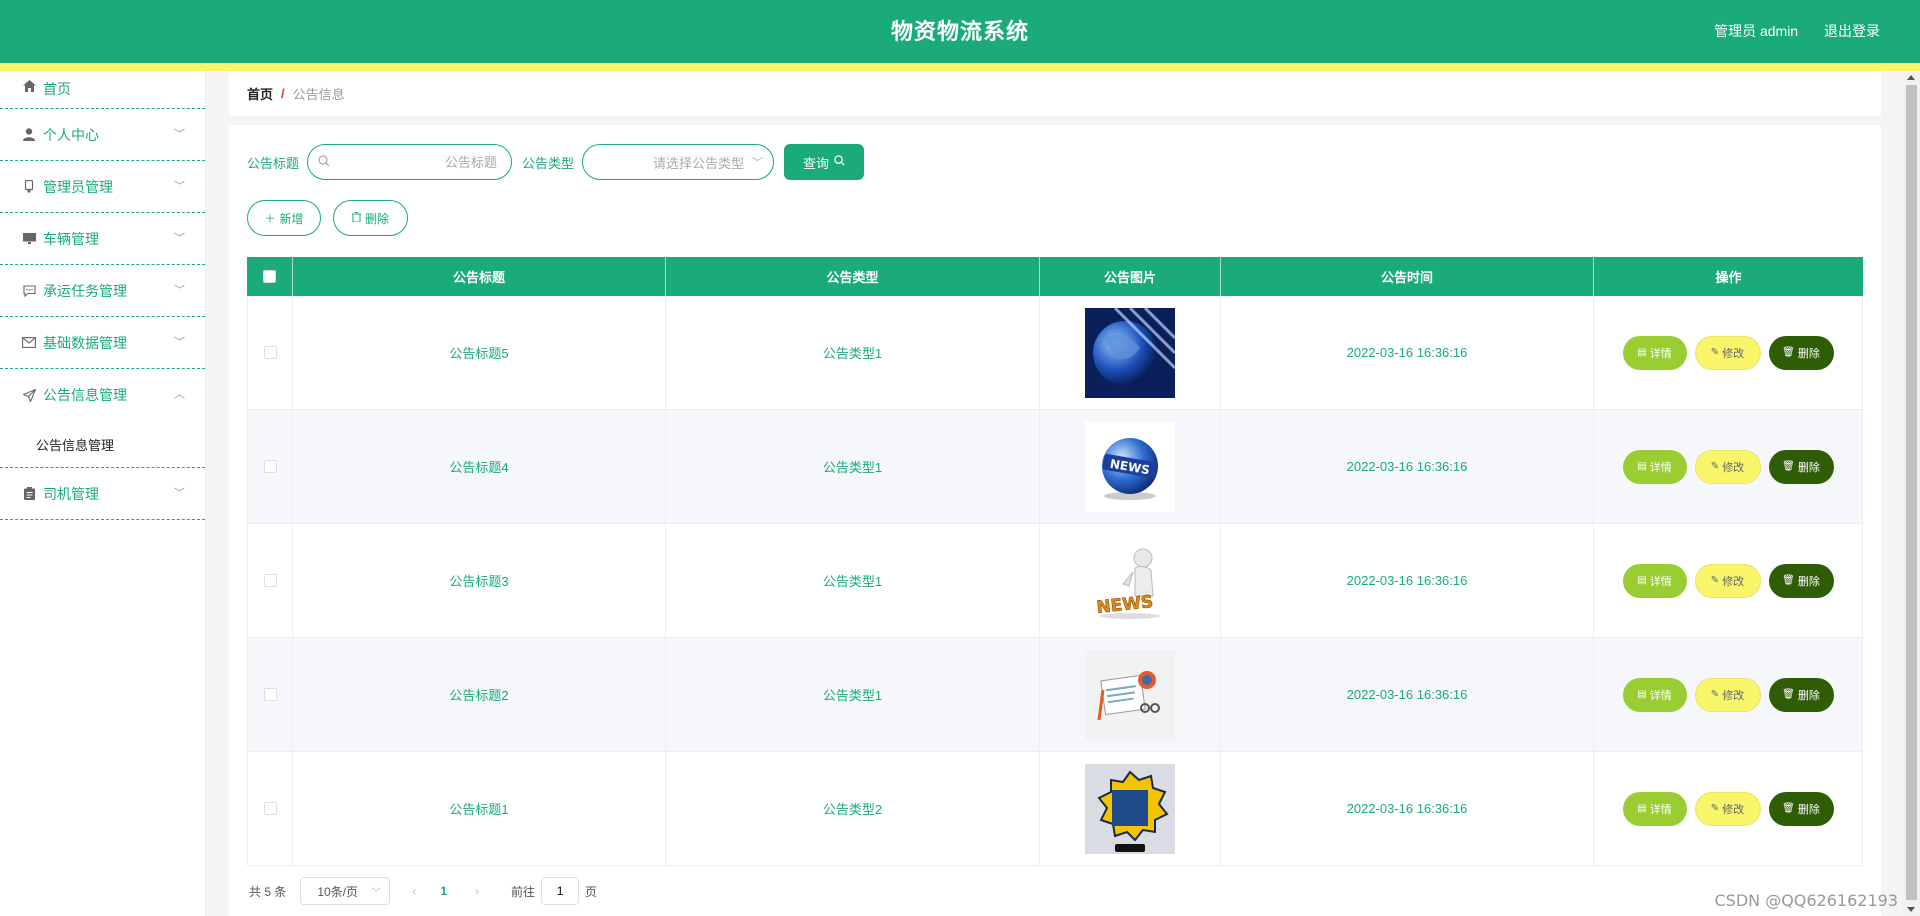 The height and width of the screenshot is (916, 1920). What do you see at coordinates (1756, 31) in the screenshot?
I see `user-name: 管理员 admin` at bounding box center [1756, 31].